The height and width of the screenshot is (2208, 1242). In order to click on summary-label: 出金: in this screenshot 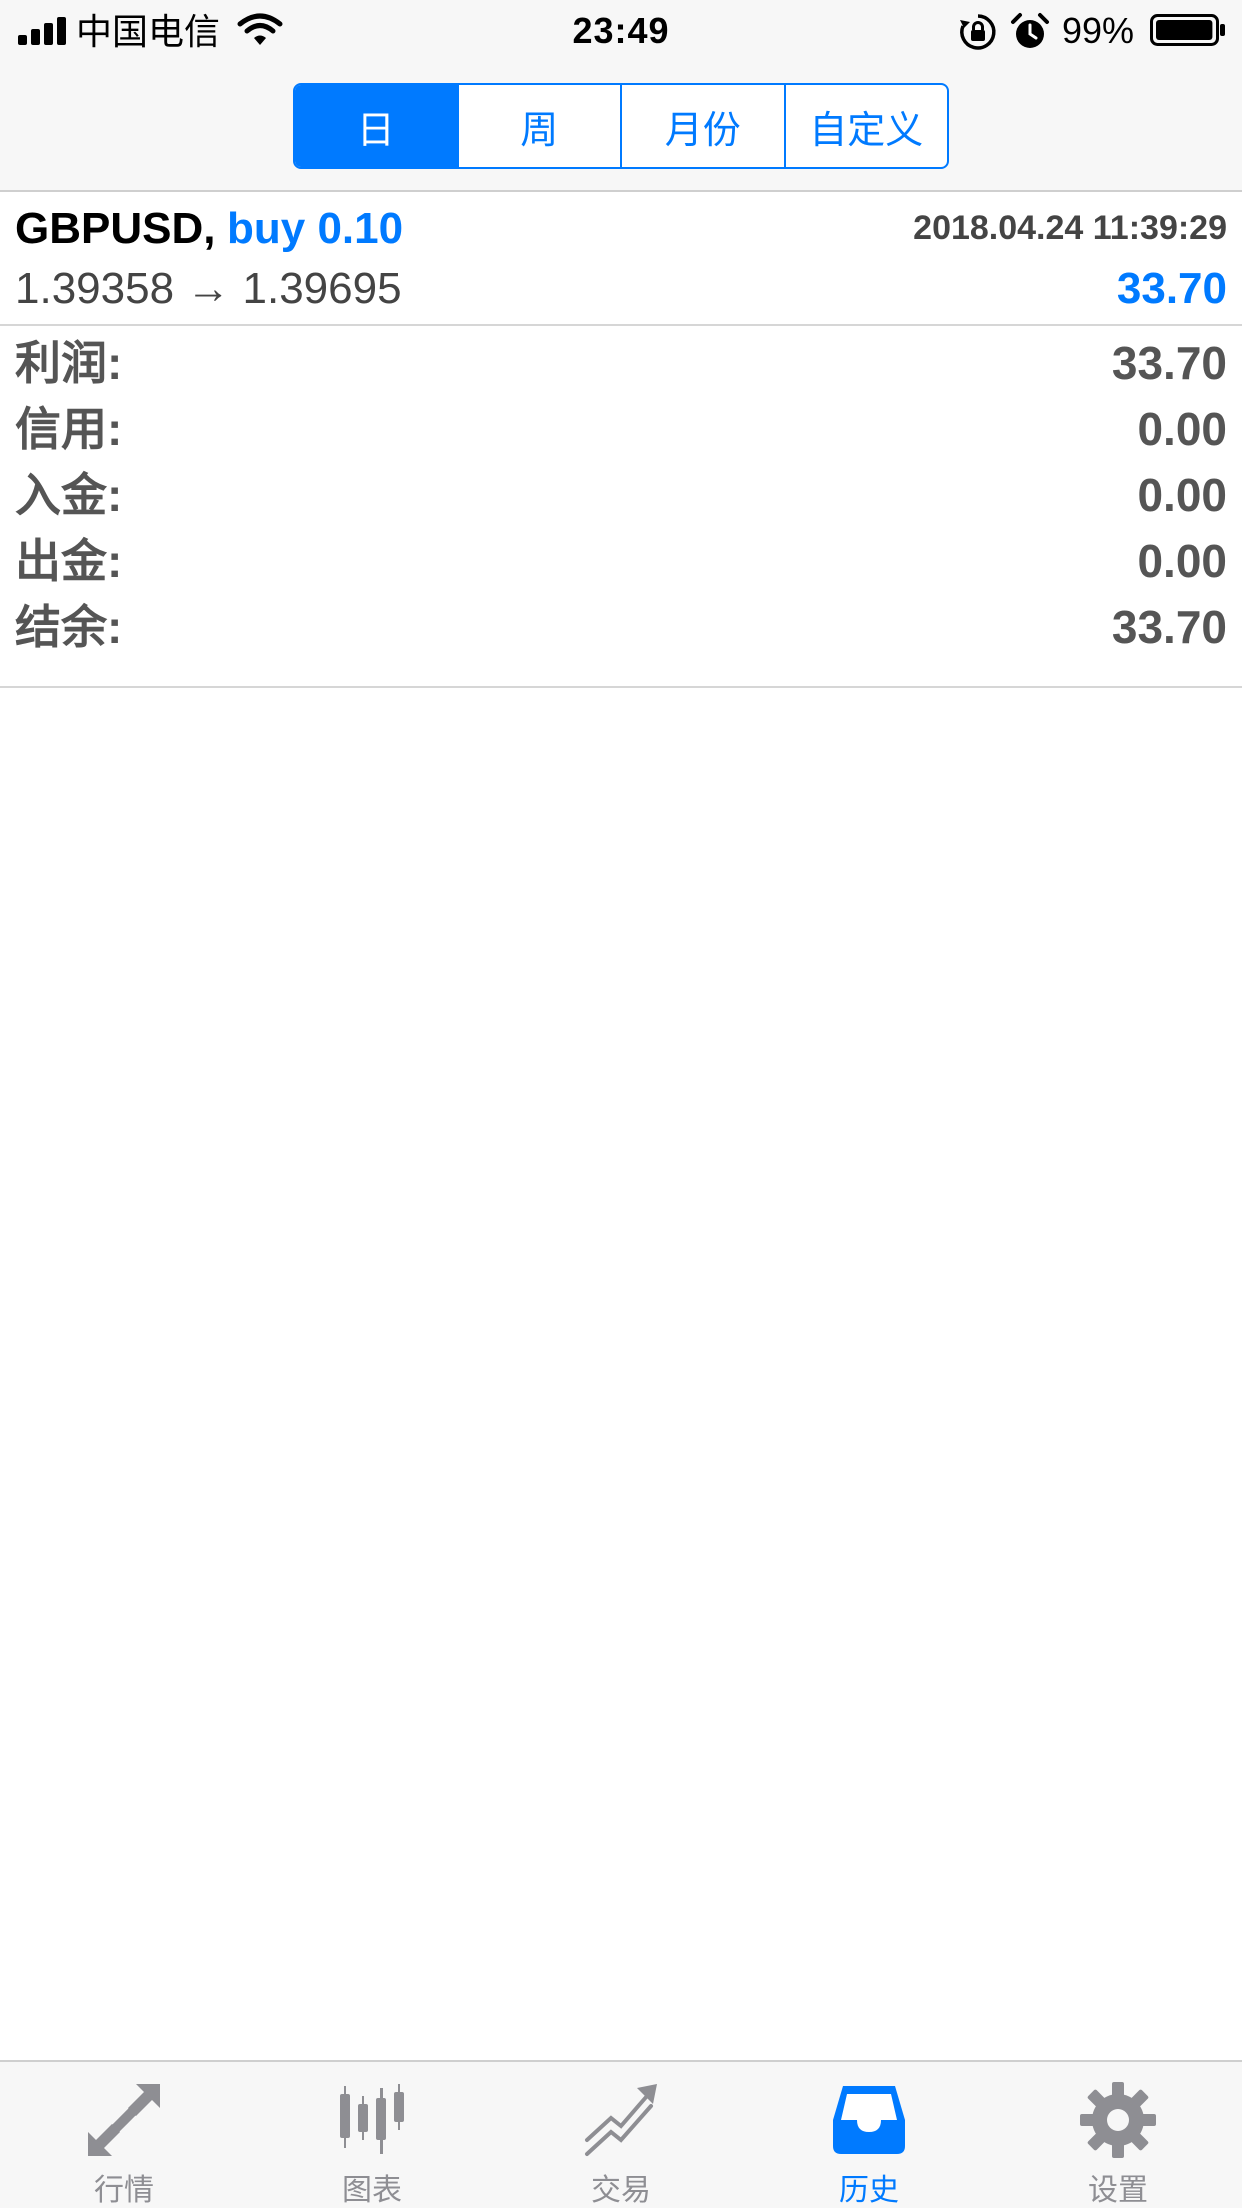, I will do `click(69, 561)`.